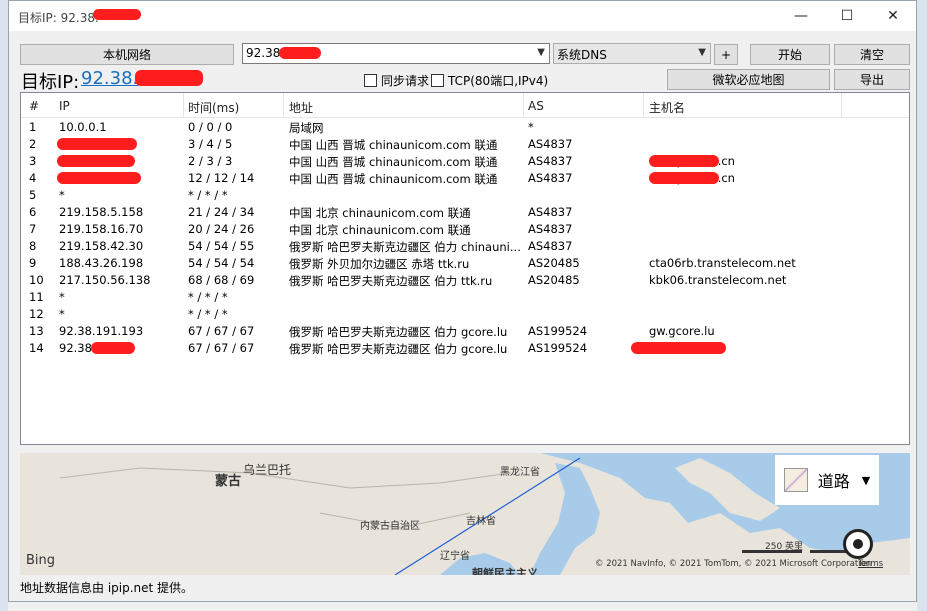 The image size is (927, 611). What do you see at coordinates (210, 161) in the screenshot?
I see `table-cell-time: 2 / 3 / 3` at bounding box center [210, 161].